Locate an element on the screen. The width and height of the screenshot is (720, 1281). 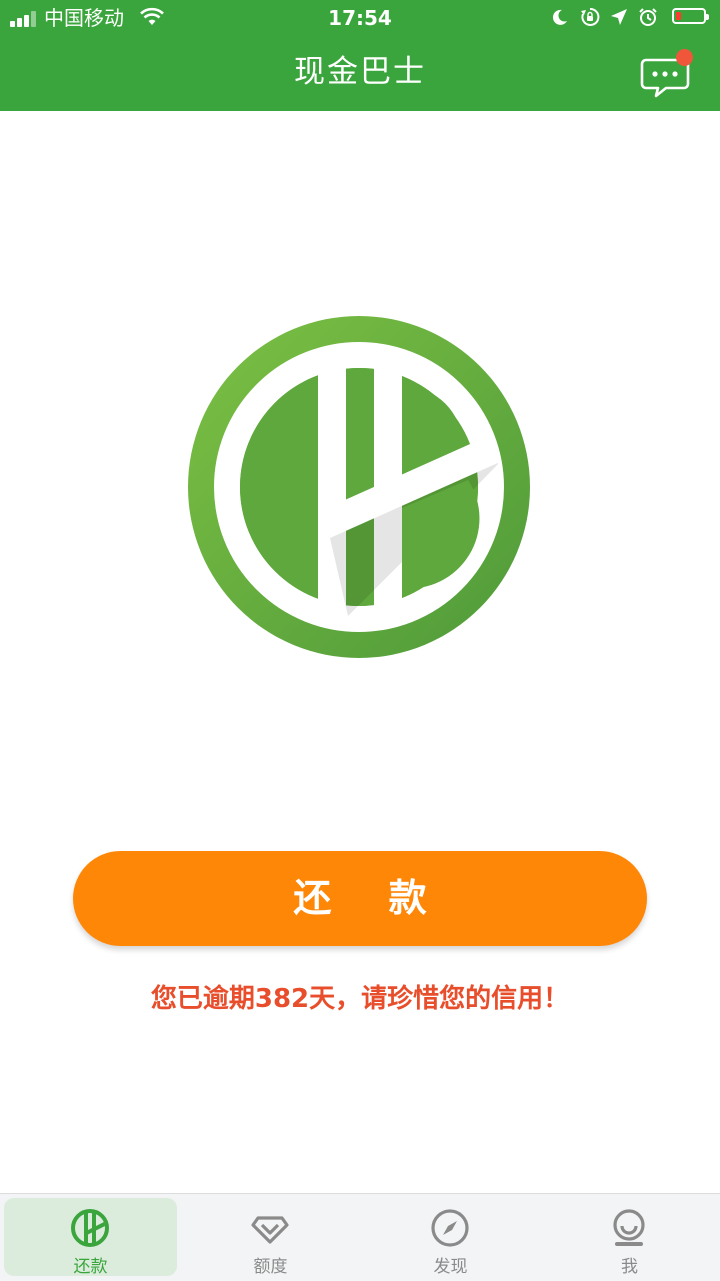
location-icon is located at coordinates (619, 17).